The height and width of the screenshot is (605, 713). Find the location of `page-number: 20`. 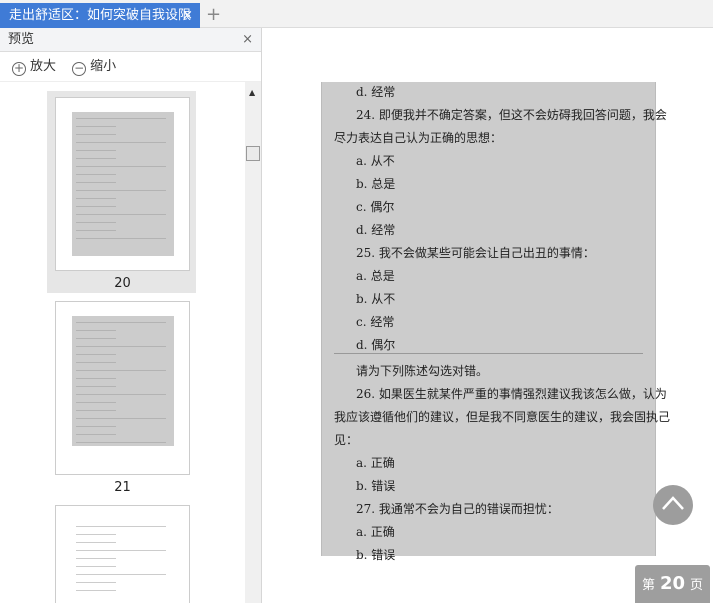

page-number: 20 is located at coordinates (672, 583).